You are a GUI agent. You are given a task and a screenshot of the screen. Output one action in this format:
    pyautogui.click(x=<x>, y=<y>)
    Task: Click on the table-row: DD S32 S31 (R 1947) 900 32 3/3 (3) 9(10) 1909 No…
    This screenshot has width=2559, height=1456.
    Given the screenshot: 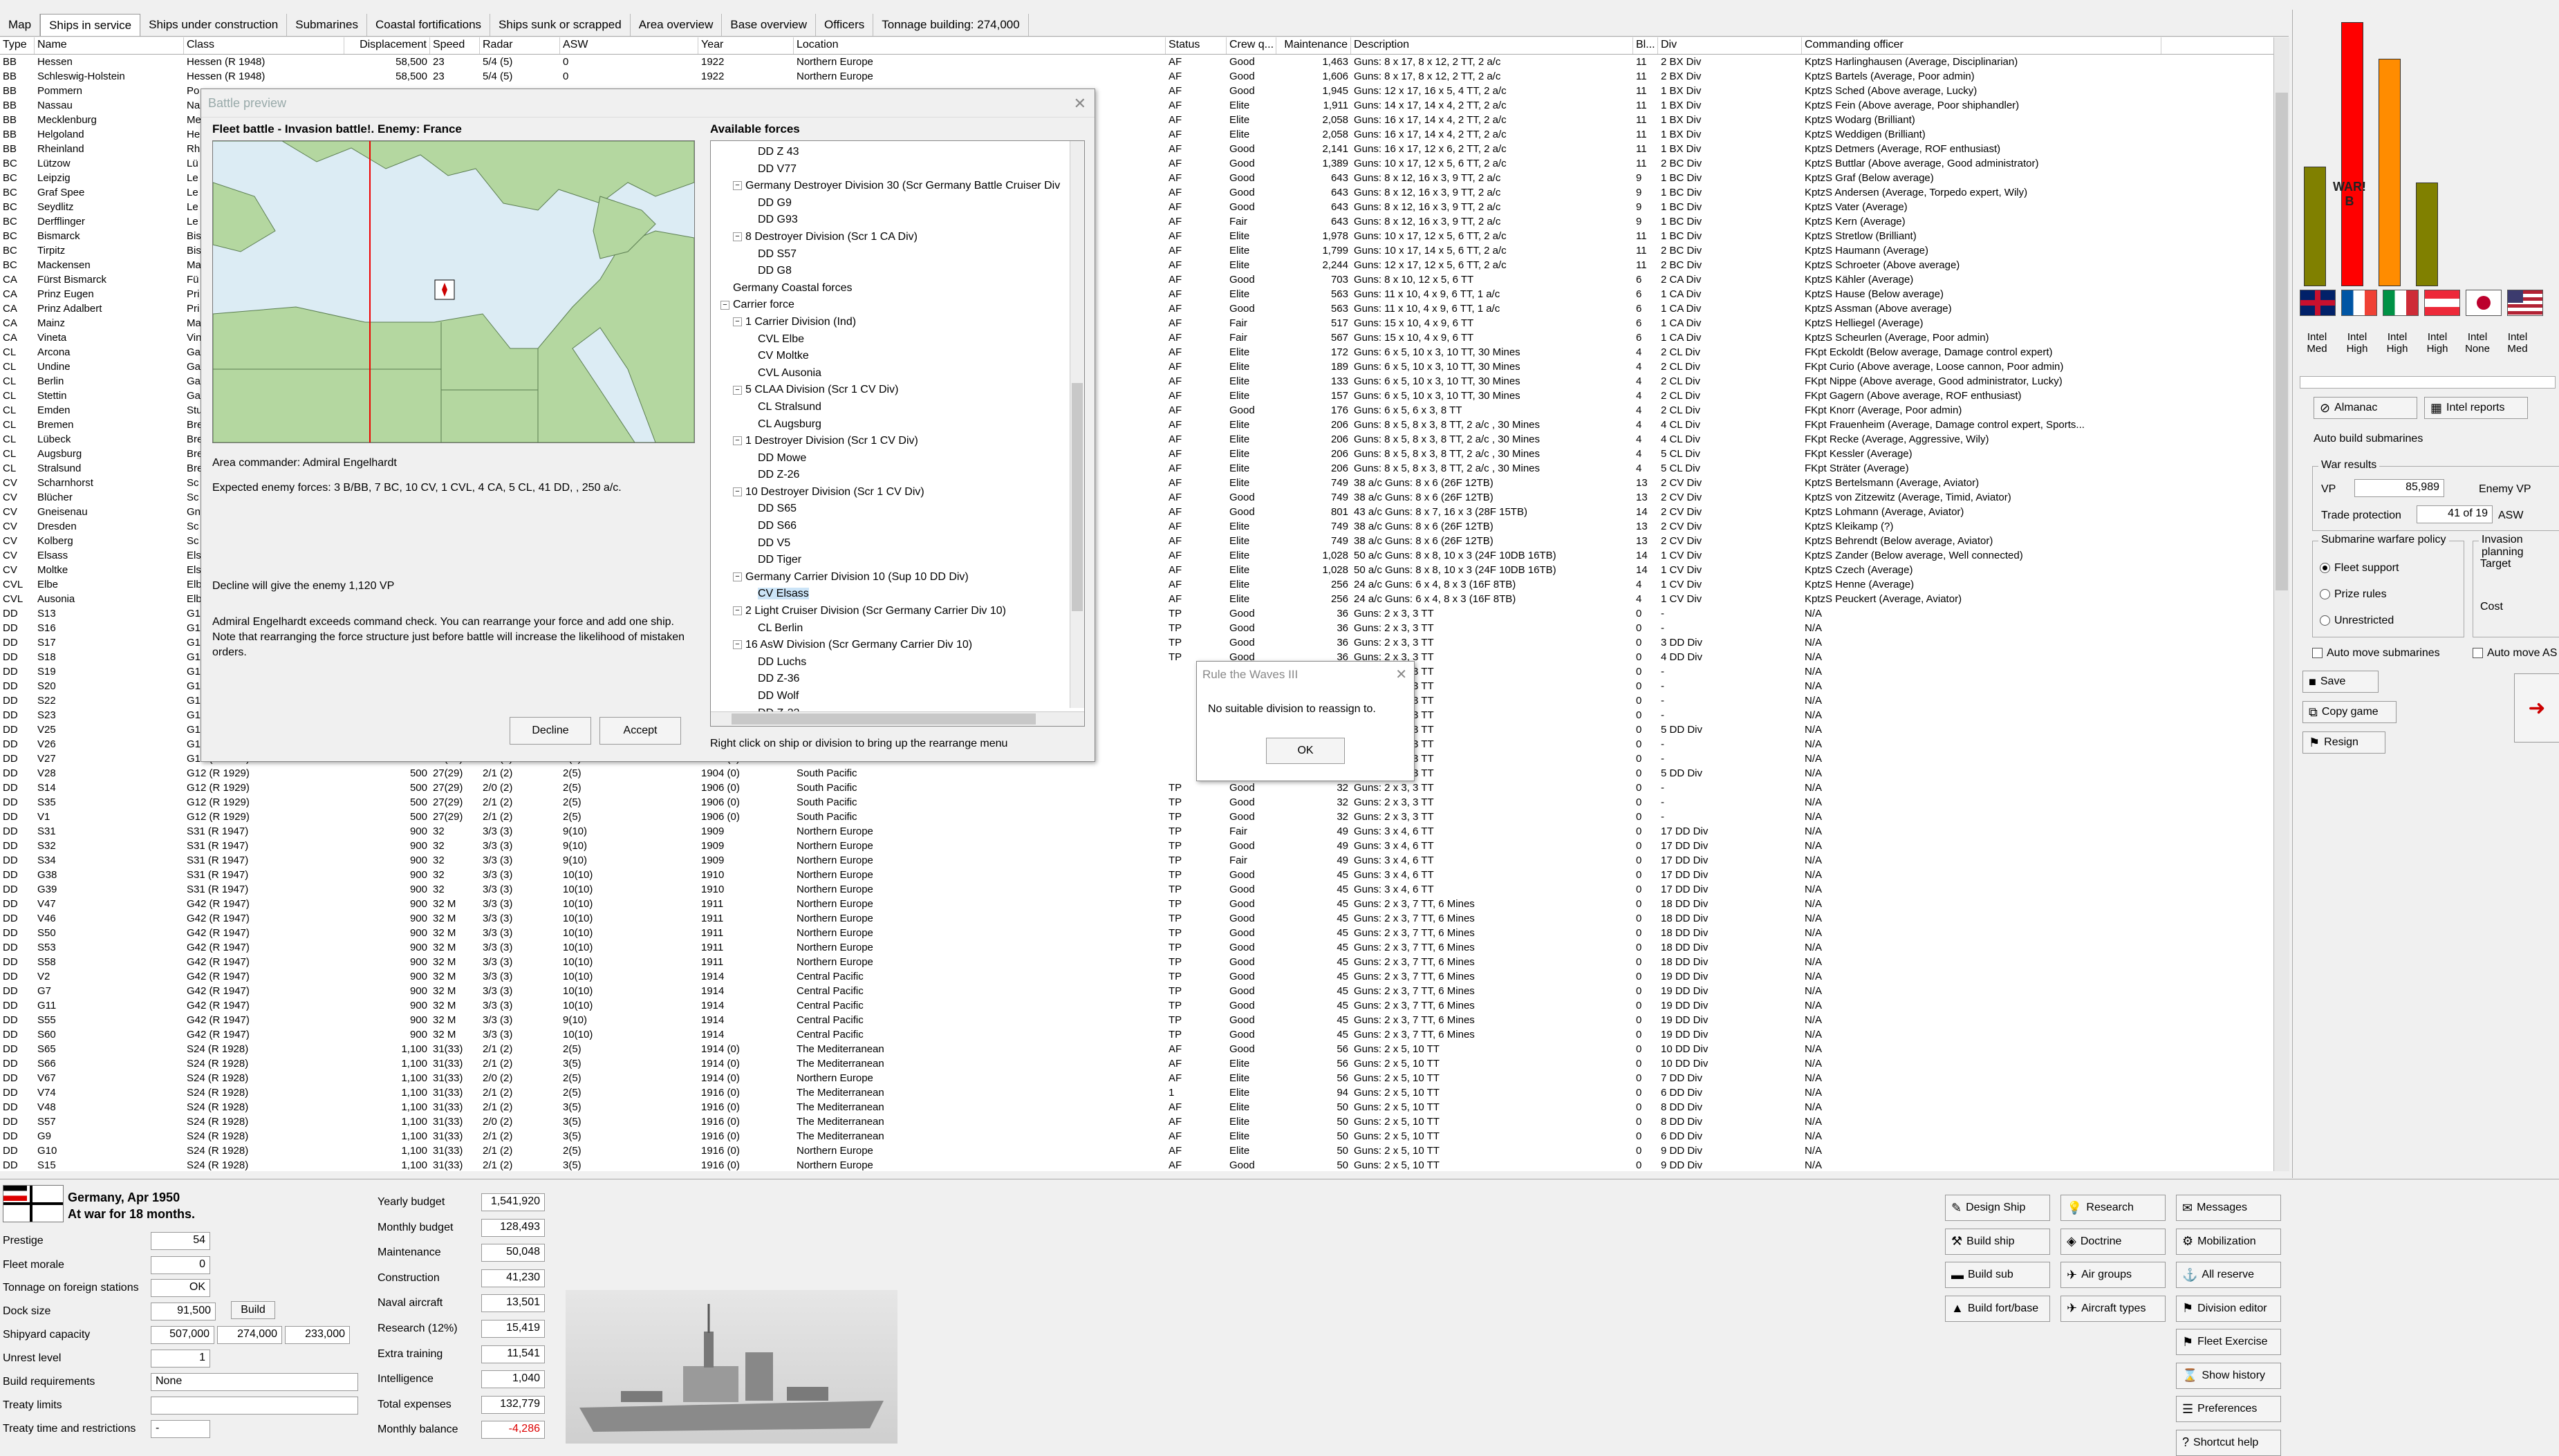 What is the action you would take?
    pyautogui.click(x=1144, y=846)
    